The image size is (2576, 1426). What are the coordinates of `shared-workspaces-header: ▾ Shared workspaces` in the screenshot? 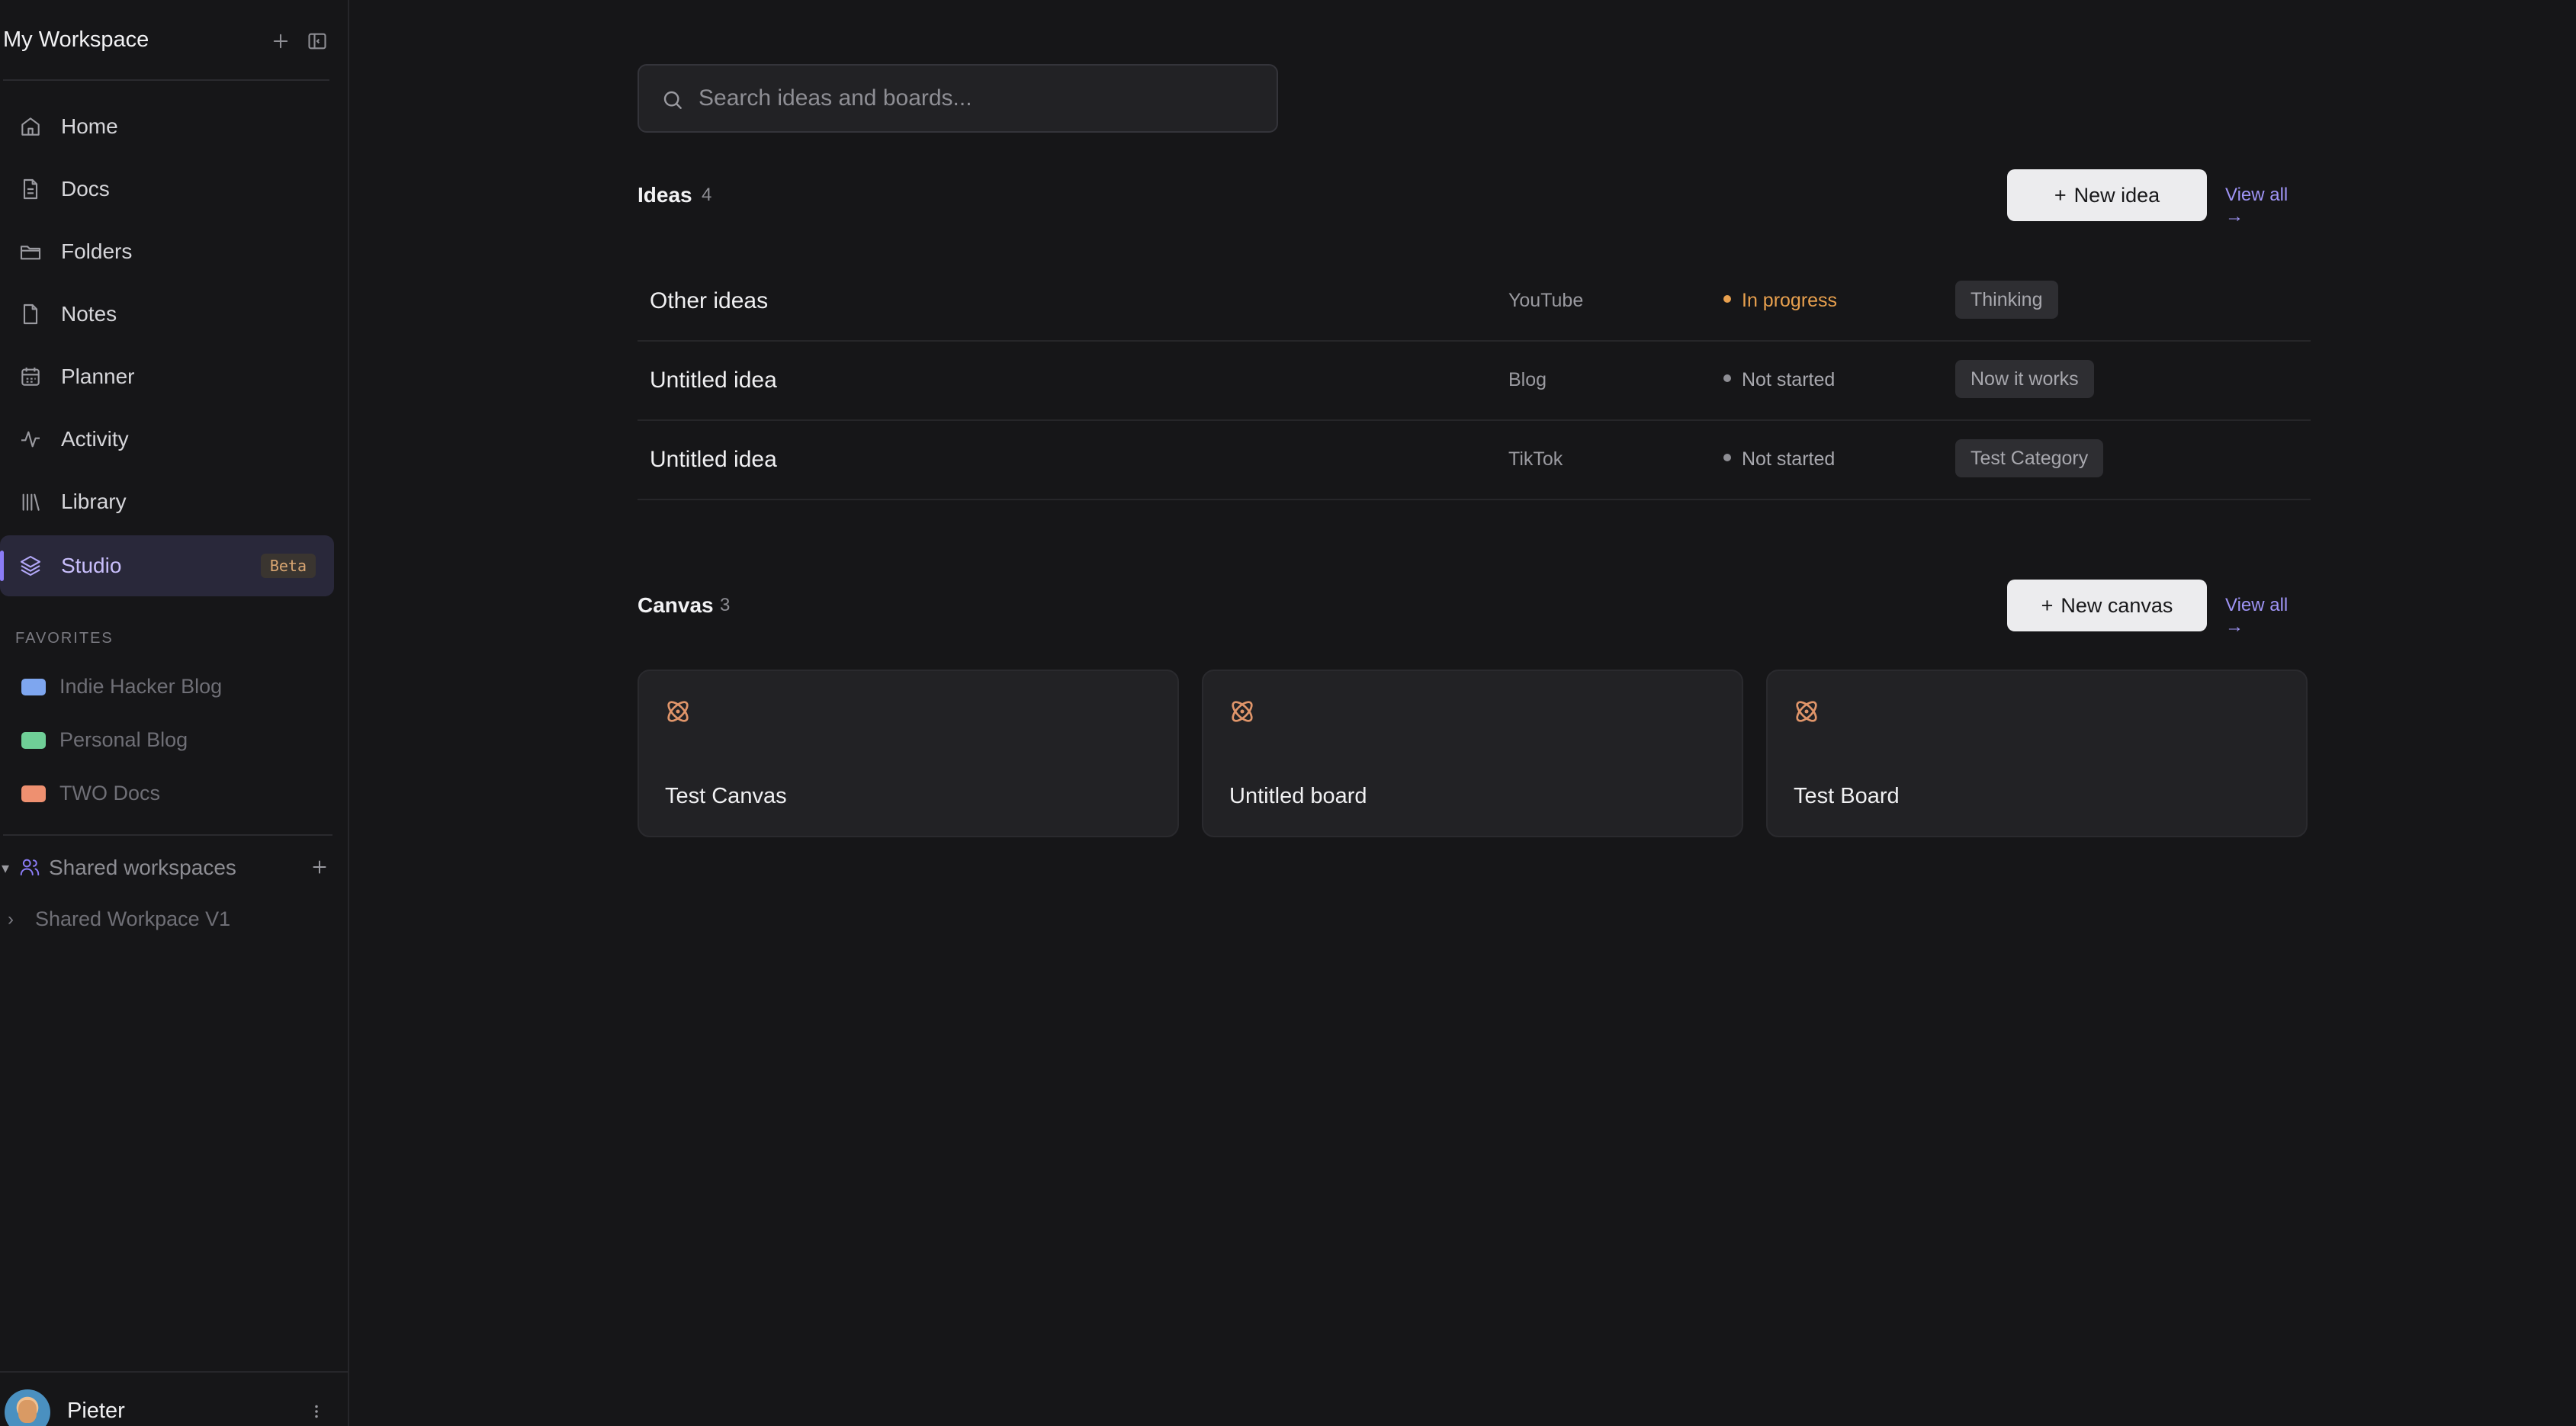 It's located at (167, 867).